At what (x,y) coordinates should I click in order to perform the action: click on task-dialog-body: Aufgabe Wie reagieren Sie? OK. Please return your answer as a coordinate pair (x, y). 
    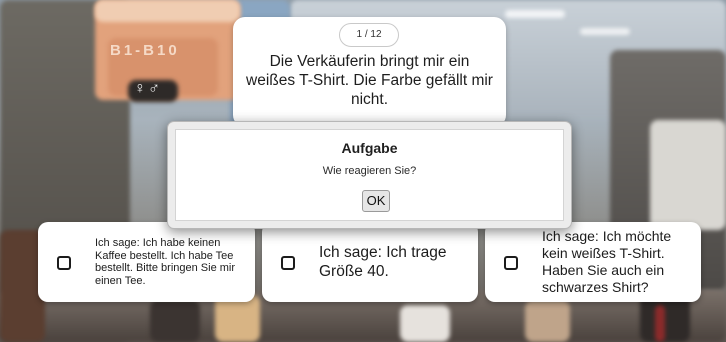
    Looking at the image, I should click on (369, 175).